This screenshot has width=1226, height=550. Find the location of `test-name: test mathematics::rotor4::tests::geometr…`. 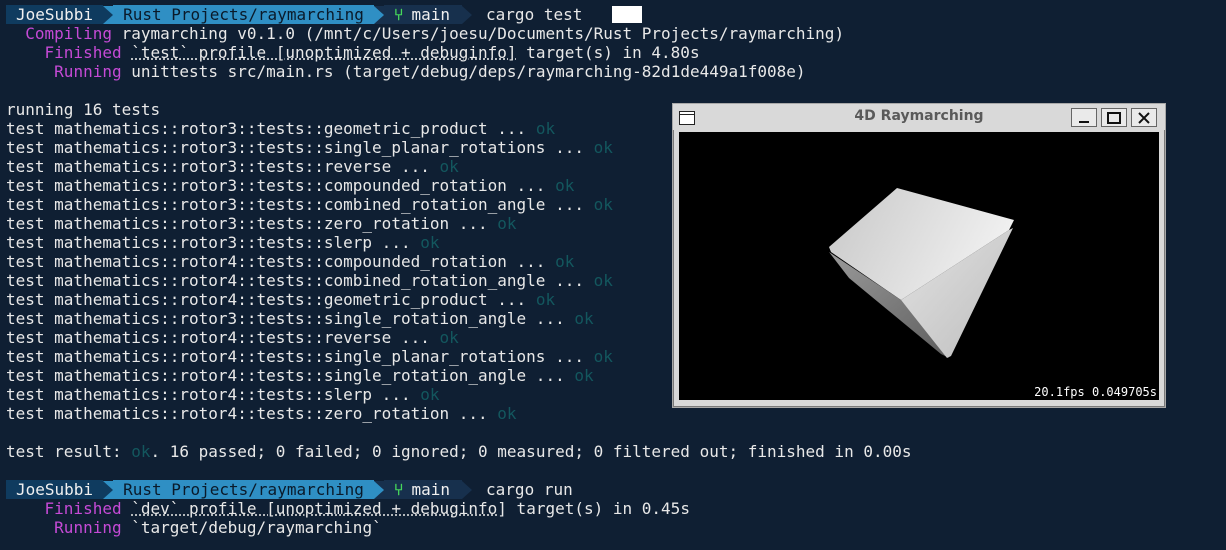

test-name: test mathematics::rotor4::tests::geometr… is located at coordinates (271, 299).